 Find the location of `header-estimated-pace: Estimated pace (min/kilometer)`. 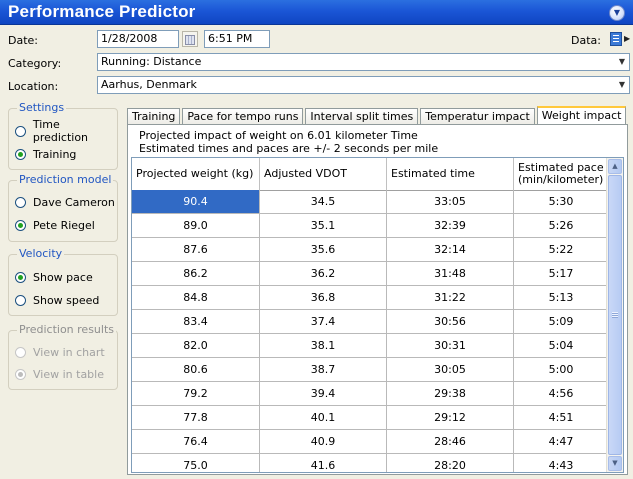

header-estimated-pace: Estimated pace (min/kilometer) is located at coordinates (561, 174).